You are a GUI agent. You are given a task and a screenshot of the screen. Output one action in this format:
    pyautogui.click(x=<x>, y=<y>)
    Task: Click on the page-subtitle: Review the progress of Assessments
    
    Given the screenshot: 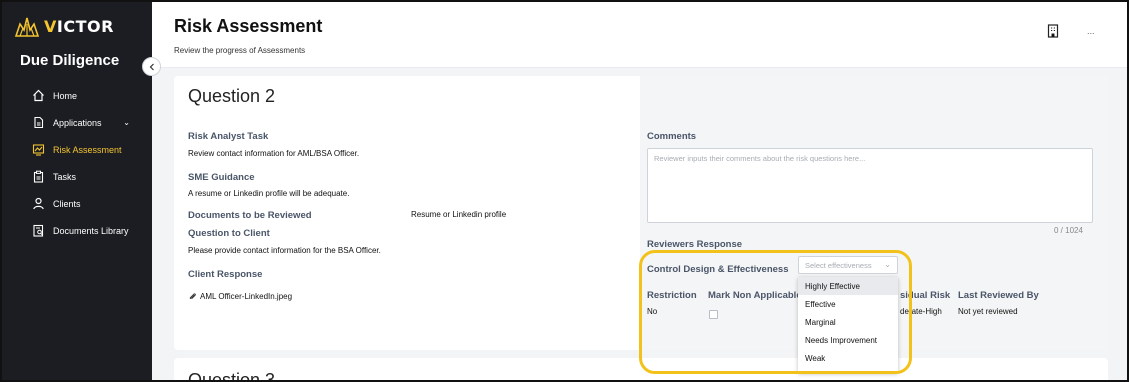 What is the action you would take?
    pyautogui.click(x=240, y=50)
    